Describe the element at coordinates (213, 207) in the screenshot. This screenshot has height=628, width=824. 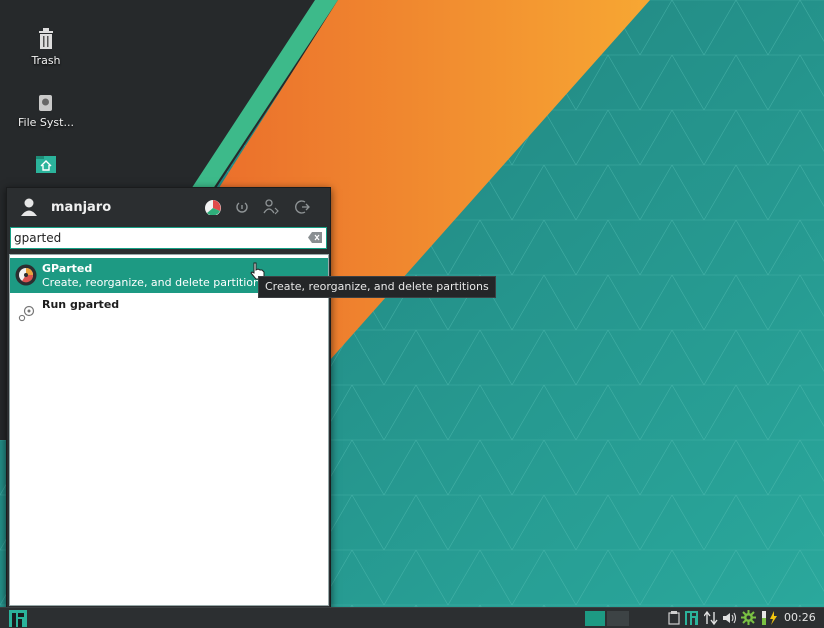
I see `settings-icon` at that location.